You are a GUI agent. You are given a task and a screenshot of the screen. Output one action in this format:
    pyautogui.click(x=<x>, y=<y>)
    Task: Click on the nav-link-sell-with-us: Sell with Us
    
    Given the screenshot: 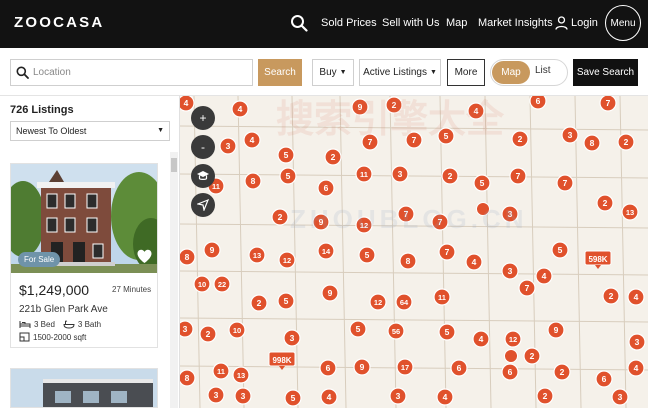 What is the action you would take?
    pyautogui.click(x=410, y=23)
    